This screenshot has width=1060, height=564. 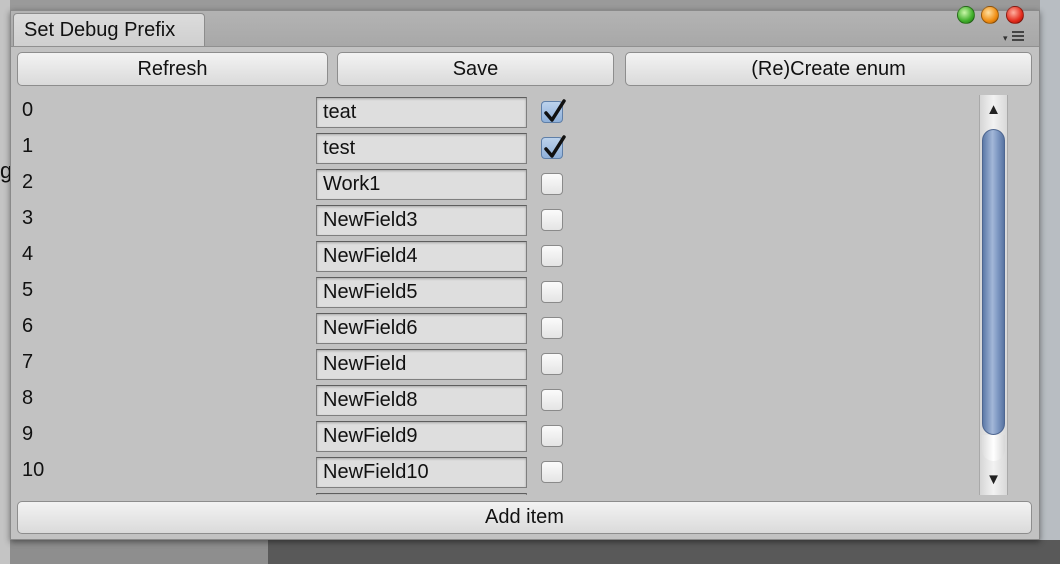 What do you see at coordinates (28, 218) in the screenshot?
I see `item-index: 3` at bounding box center [28, 218].